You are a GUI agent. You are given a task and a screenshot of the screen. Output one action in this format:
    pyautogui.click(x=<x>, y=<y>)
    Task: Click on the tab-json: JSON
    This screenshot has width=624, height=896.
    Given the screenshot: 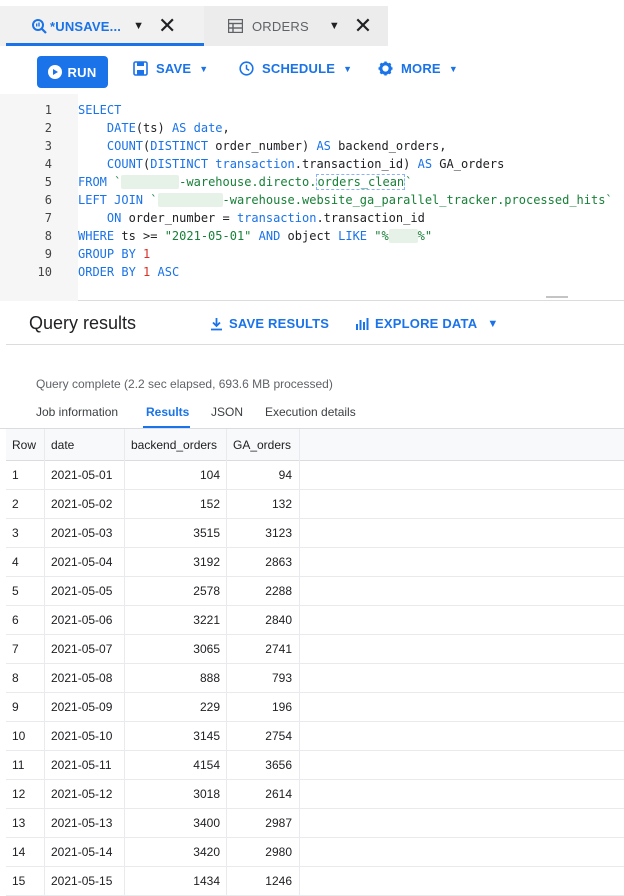 What is the action you would take?
    pyautogui.click(x=227, y=412)
    